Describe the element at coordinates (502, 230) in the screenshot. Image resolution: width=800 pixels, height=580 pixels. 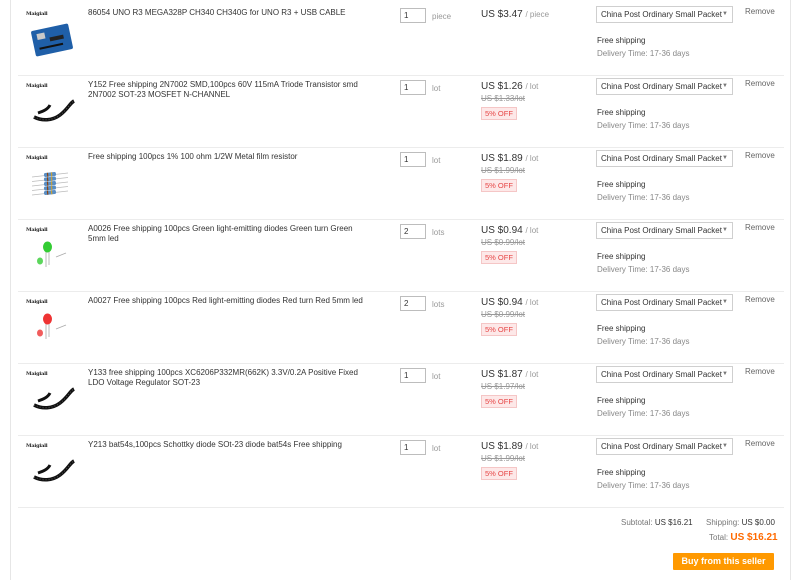
I see `price-value: US $0.94` at that location.